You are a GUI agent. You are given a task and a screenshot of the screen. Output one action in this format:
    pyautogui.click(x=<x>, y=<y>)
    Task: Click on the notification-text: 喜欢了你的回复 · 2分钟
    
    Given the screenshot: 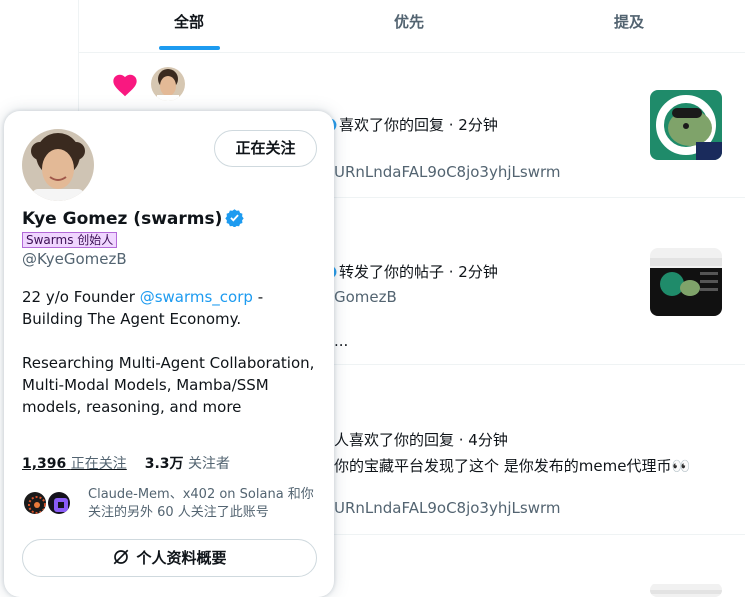 What is the action you would take?
    pyautogui.click(x=410, y=124)
    